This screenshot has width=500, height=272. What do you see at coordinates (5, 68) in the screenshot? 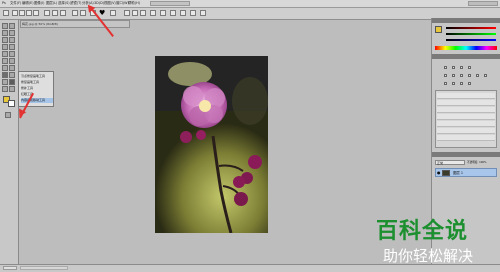
I see `blur-tool-icon` at bounding box center [5, 68].